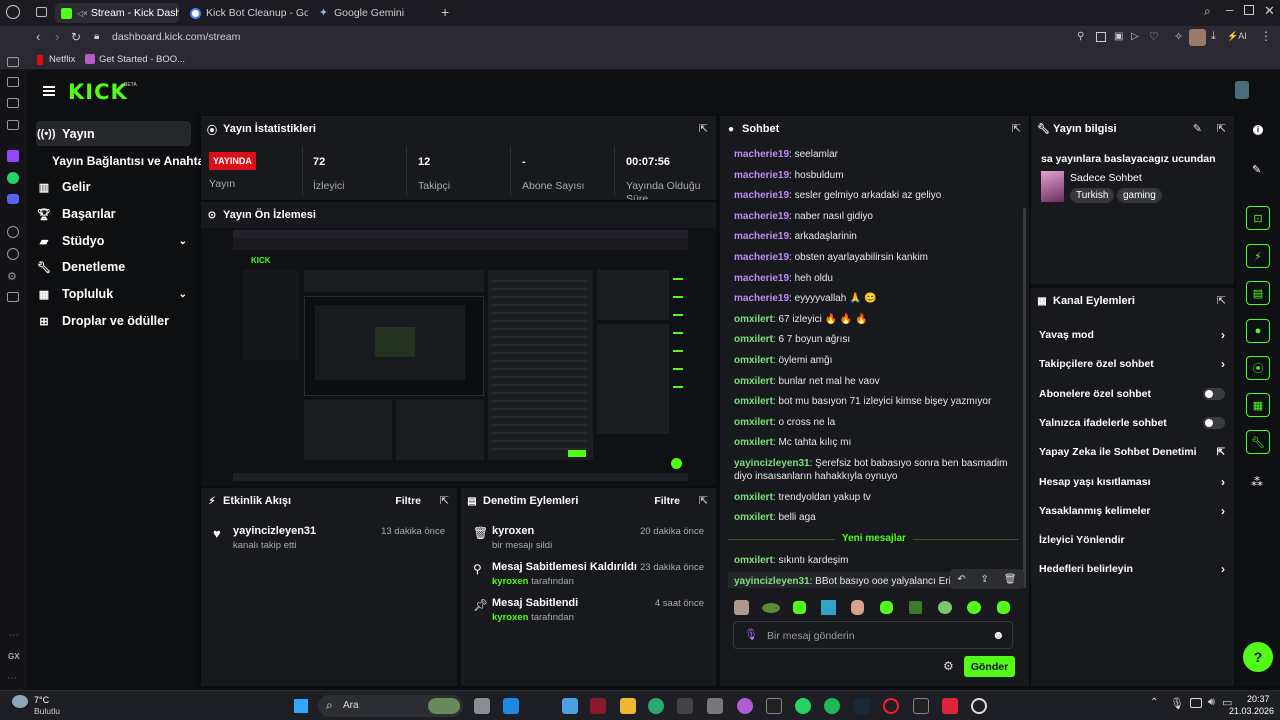 This screenshot has width=1280, height=720. What do you see at coordinates (1177, 703) in the screenshot?
I see `microphone-tray-icon: 🎙︎` at bounding box center [1177, 703].